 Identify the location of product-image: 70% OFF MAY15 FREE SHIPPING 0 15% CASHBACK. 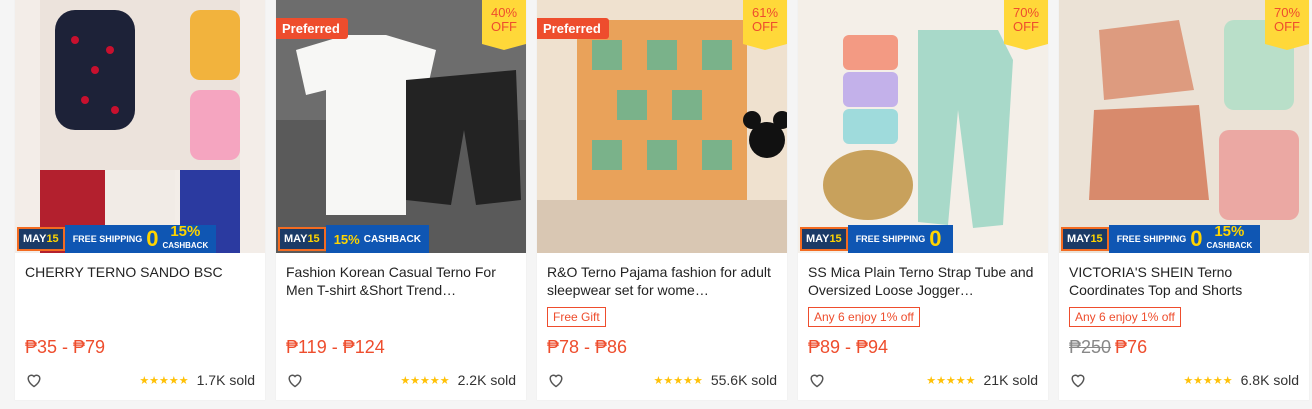
(1184, 126).